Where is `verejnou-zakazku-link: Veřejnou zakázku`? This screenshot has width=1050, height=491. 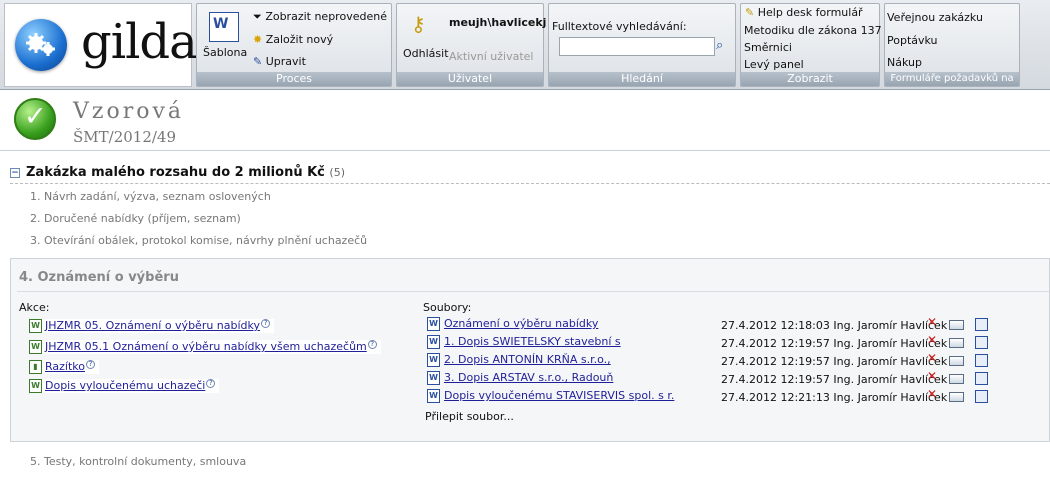
verejnou-zakazku-link: Veřejnou zakázku is located at coordinates (935, 17).